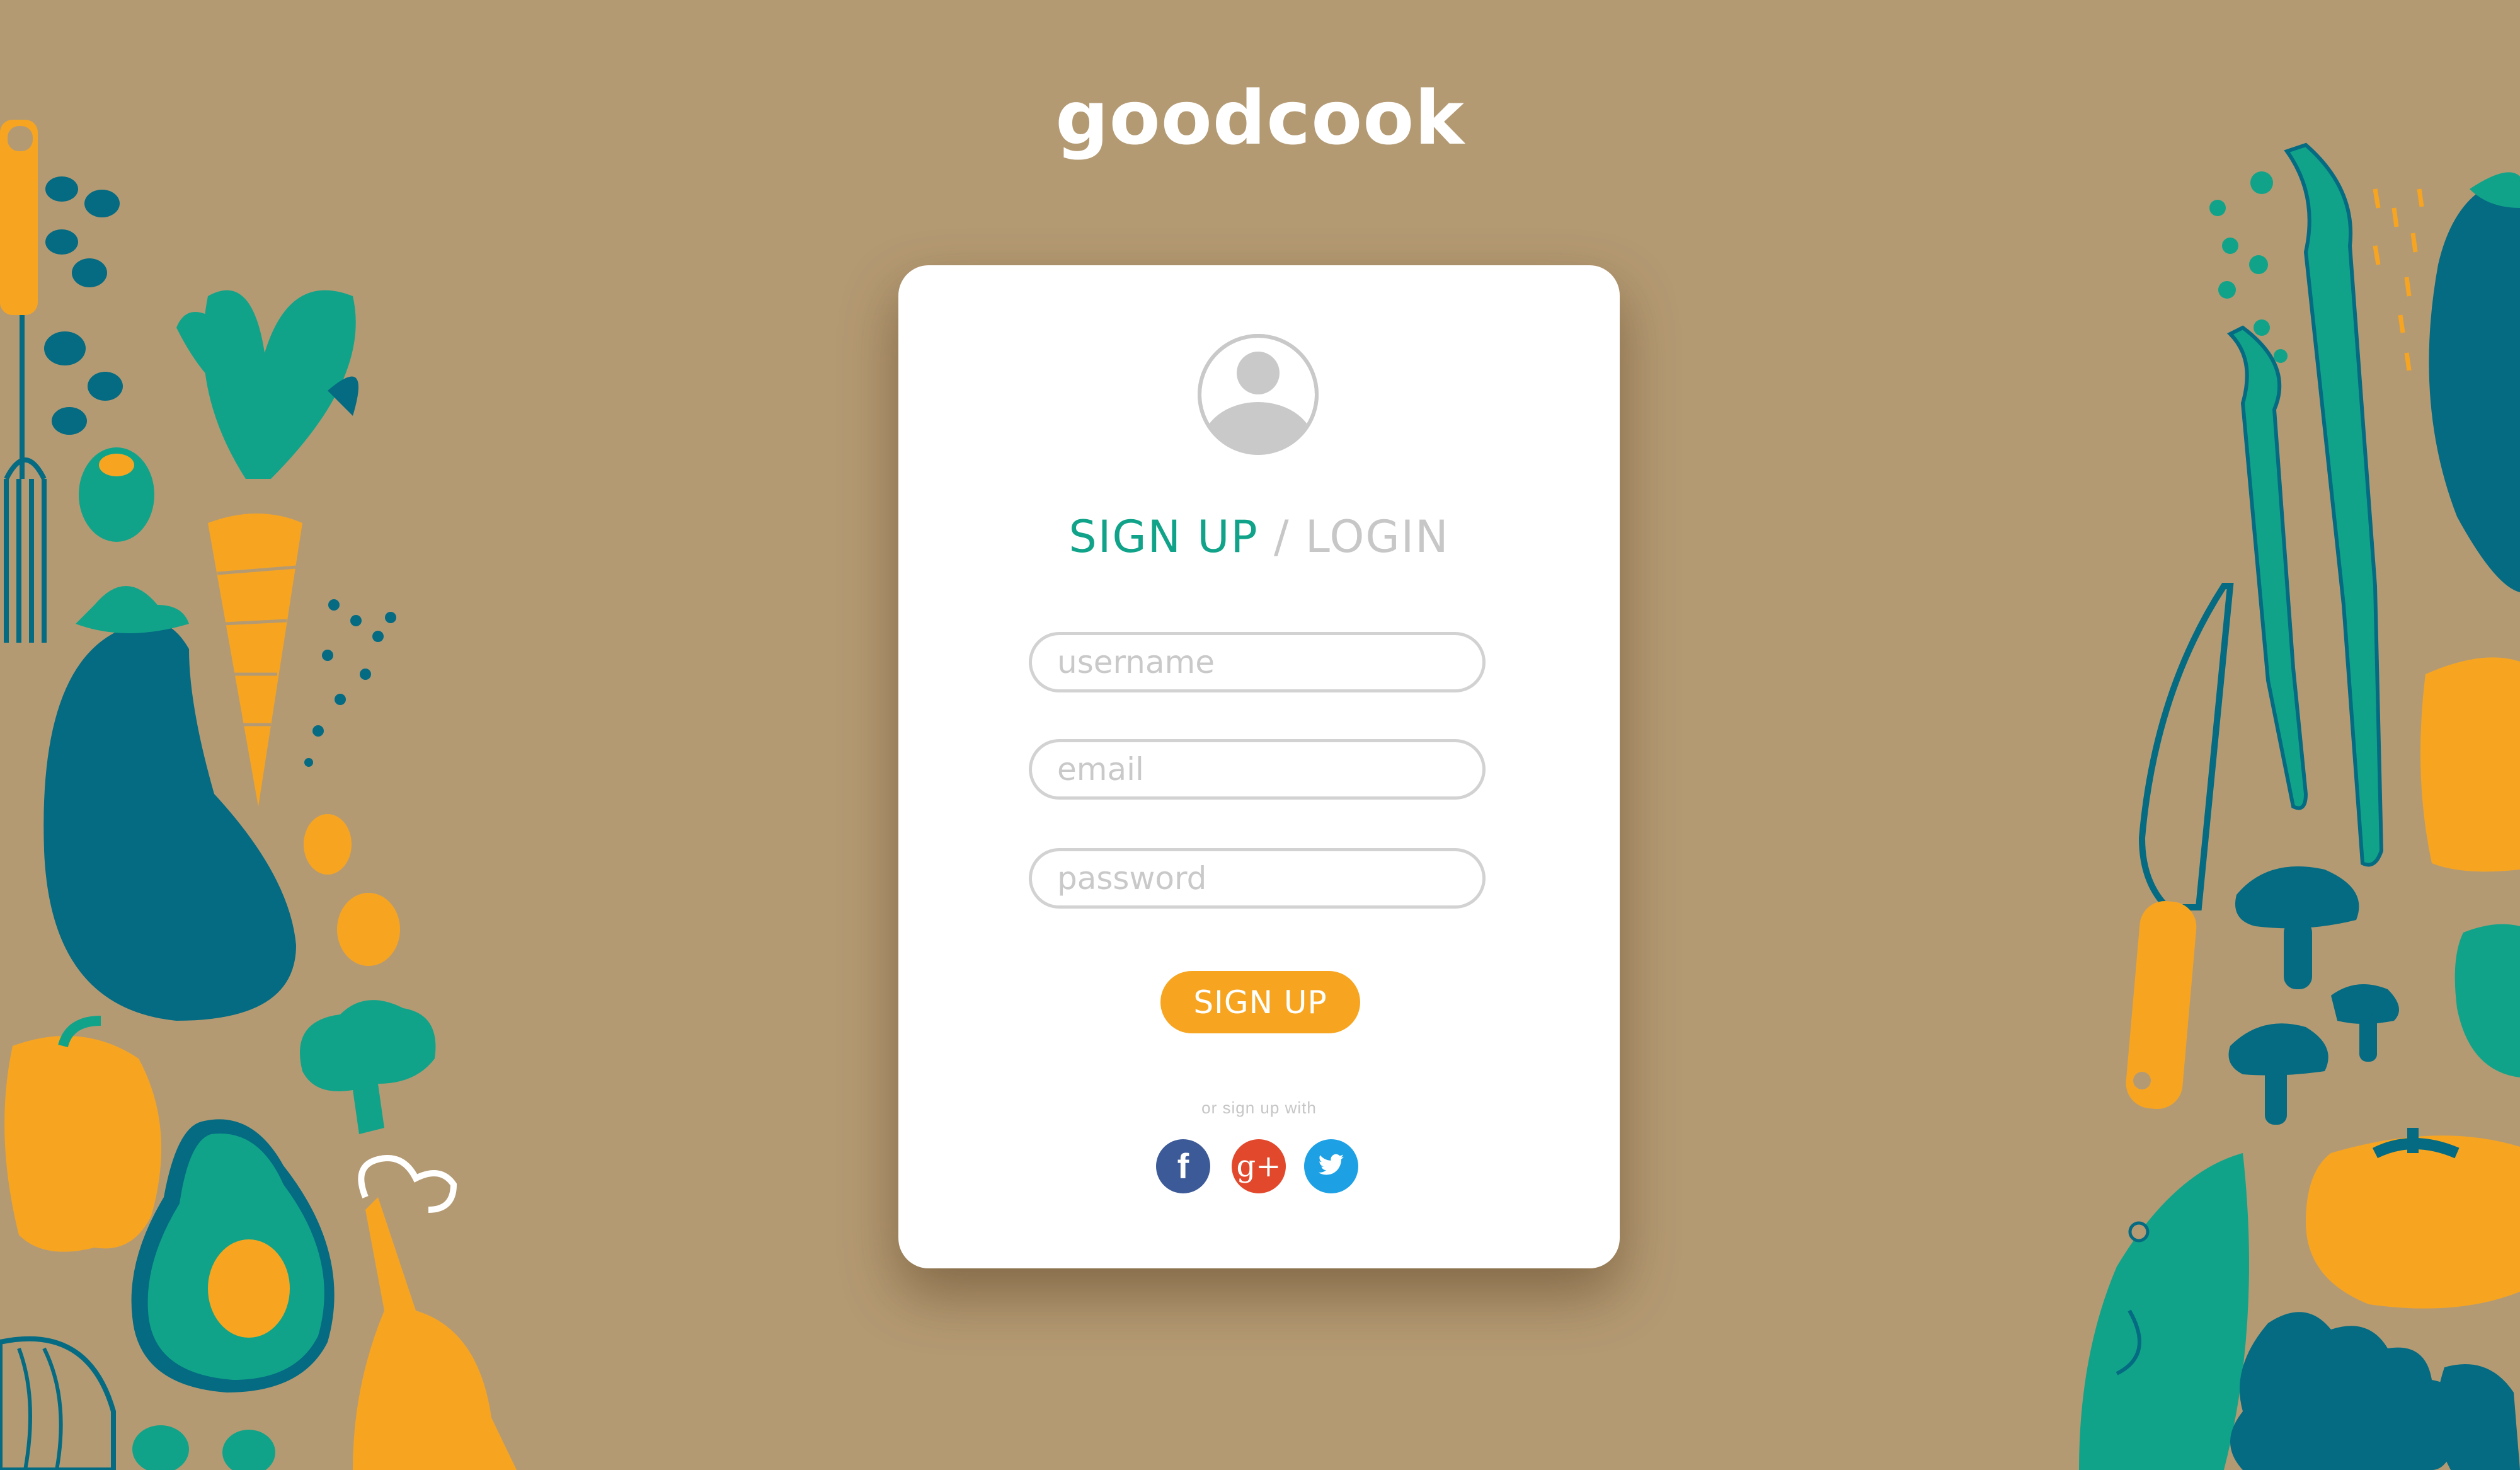 The width and height of the screenshot is (2520, 1470). Describe the element at coordinates (1331, 1166) in the screenshot. I see `twitter-icon` at that location.